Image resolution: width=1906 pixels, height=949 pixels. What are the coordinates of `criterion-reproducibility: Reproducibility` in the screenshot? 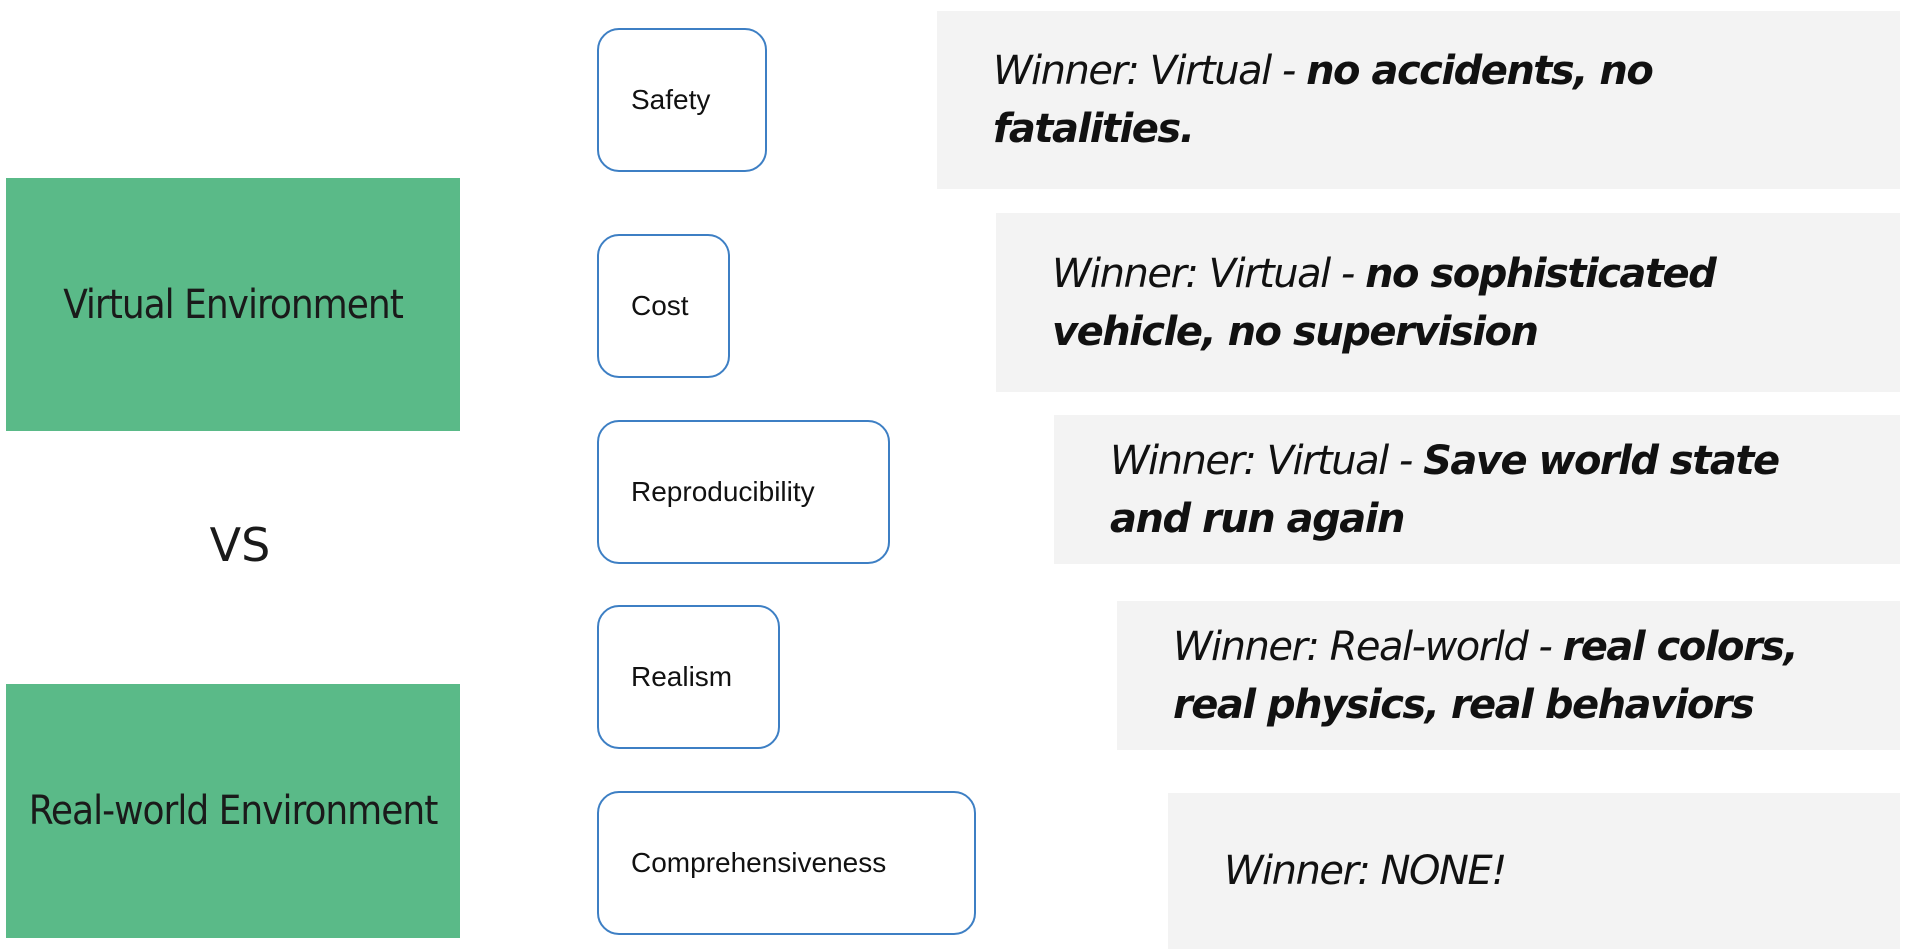 It's located at (743, 492).